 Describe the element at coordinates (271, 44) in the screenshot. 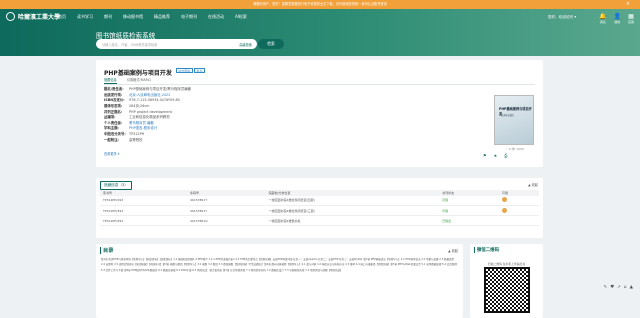

I see `search-button: 检索` at that location.